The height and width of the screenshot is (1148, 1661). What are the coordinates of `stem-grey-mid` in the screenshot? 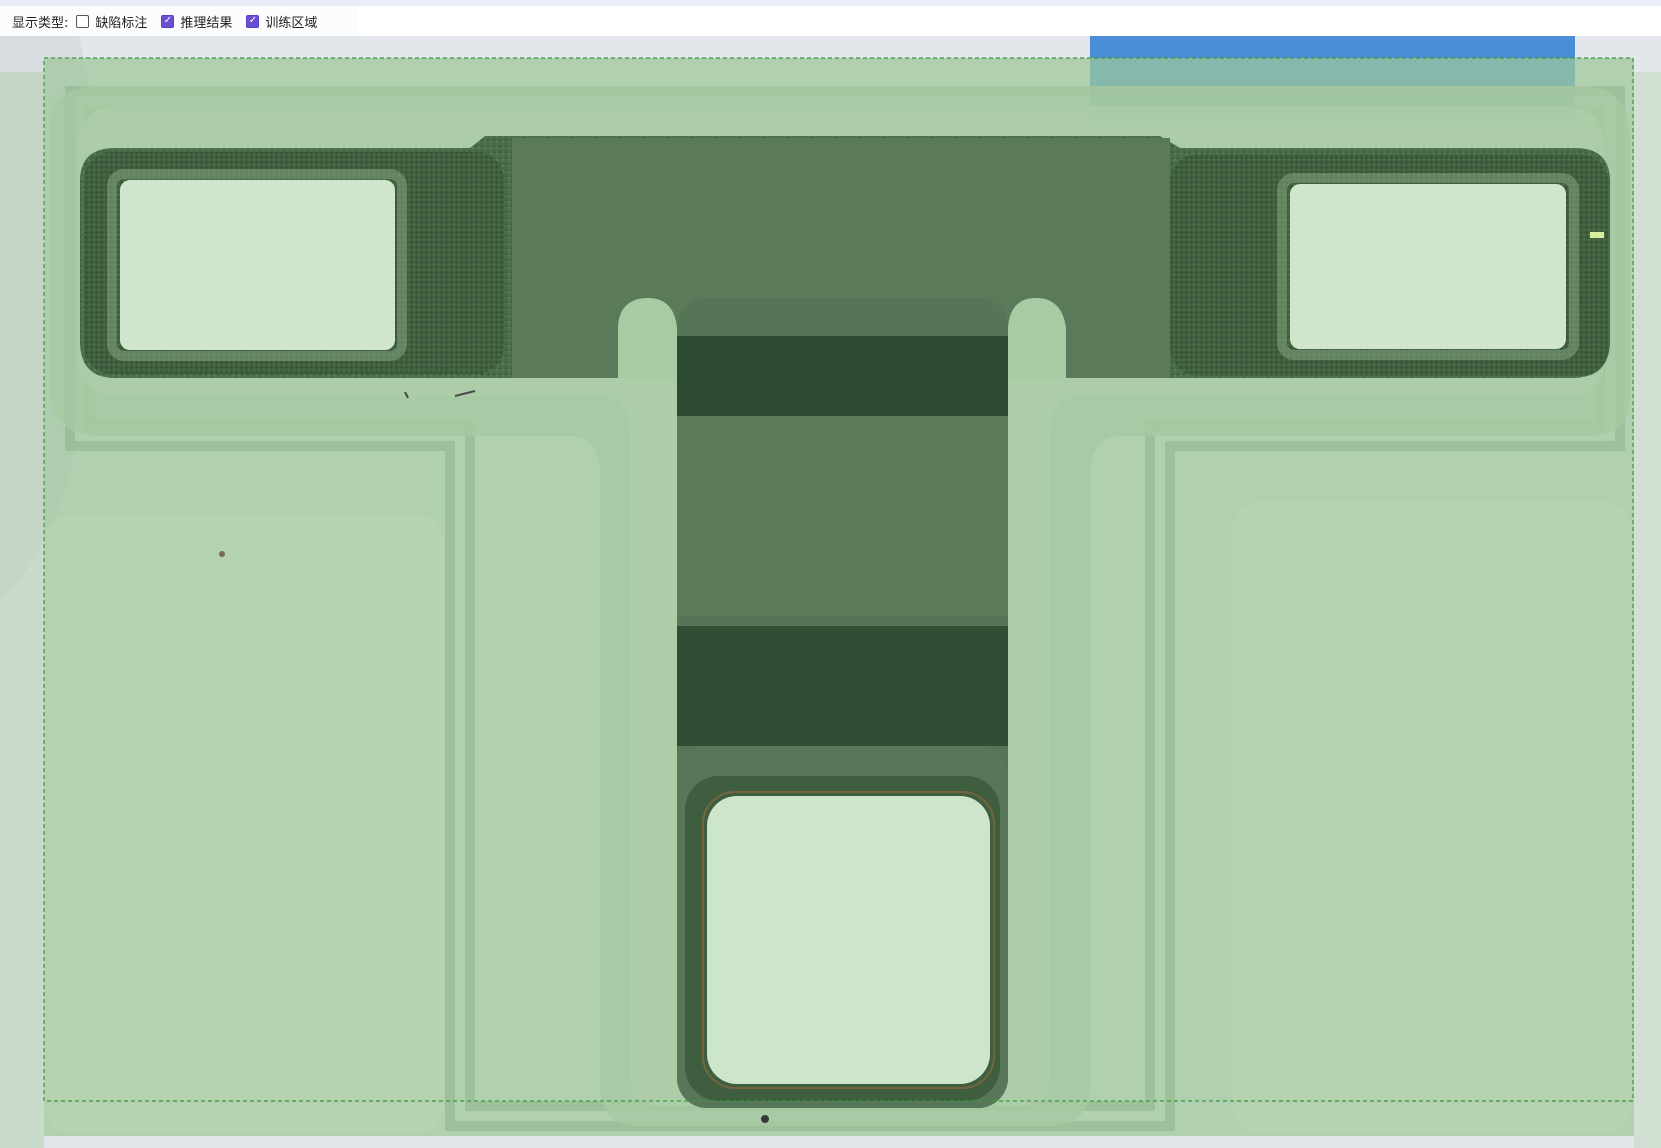 It's located at (842, 516).